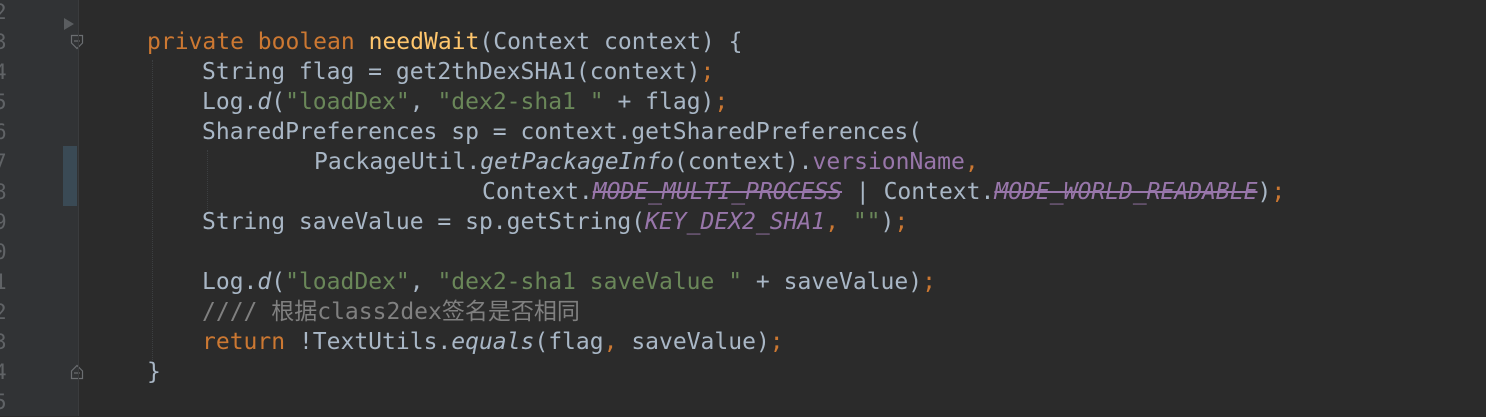  Describe the element at coordinates (659, 102) in the screenshot. I see `code-text: + flag)` at that location.